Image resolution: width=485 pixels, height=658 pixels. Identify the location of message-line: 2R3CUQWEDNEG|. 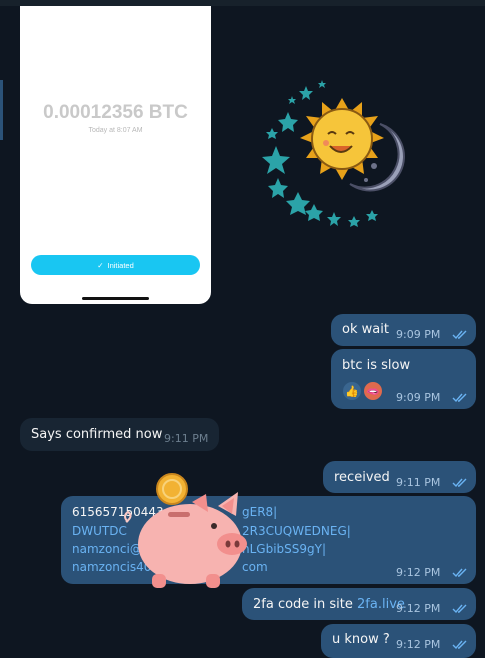
(296, 531).